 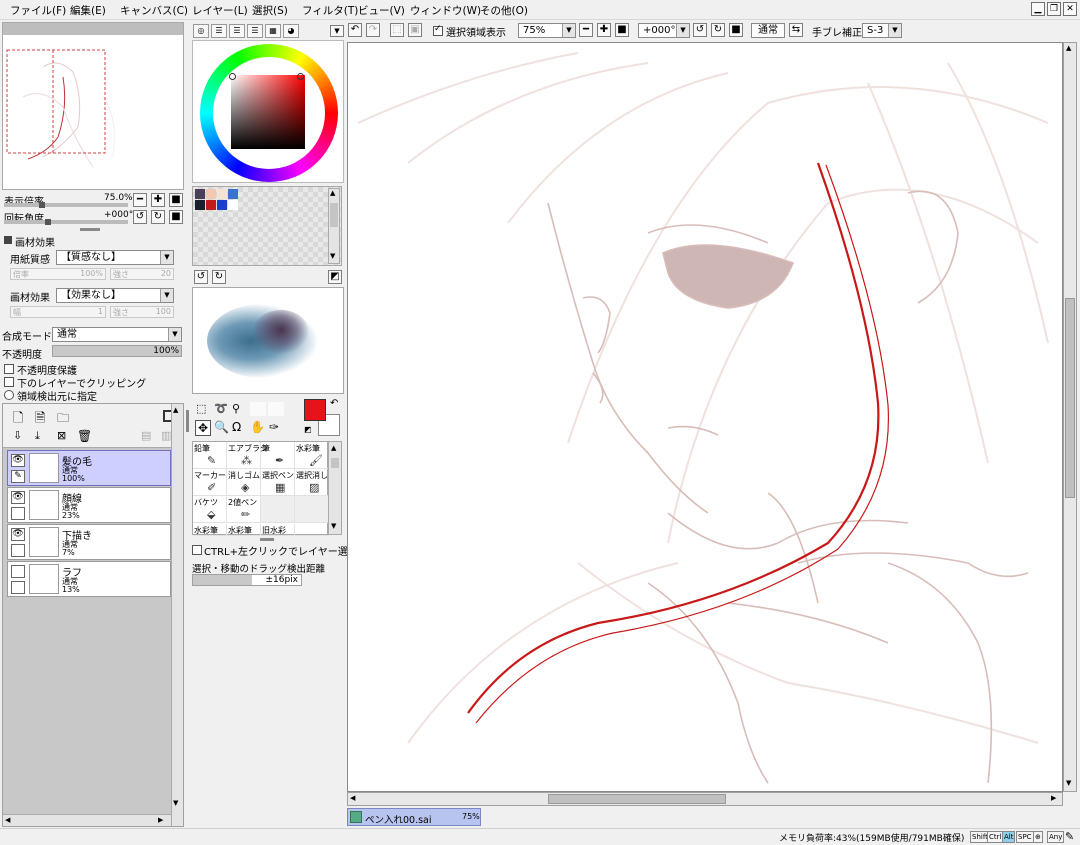 I want to click on clear-layer-icon: ⊠, so click(x=61, y=435).